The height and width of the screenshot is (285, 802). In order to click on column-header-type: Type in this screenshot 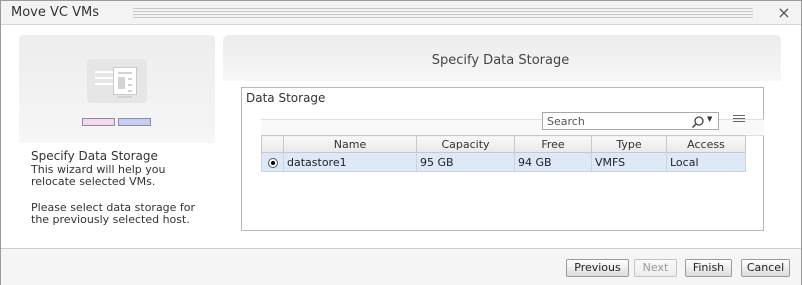, I will do `click(629, 144)`.